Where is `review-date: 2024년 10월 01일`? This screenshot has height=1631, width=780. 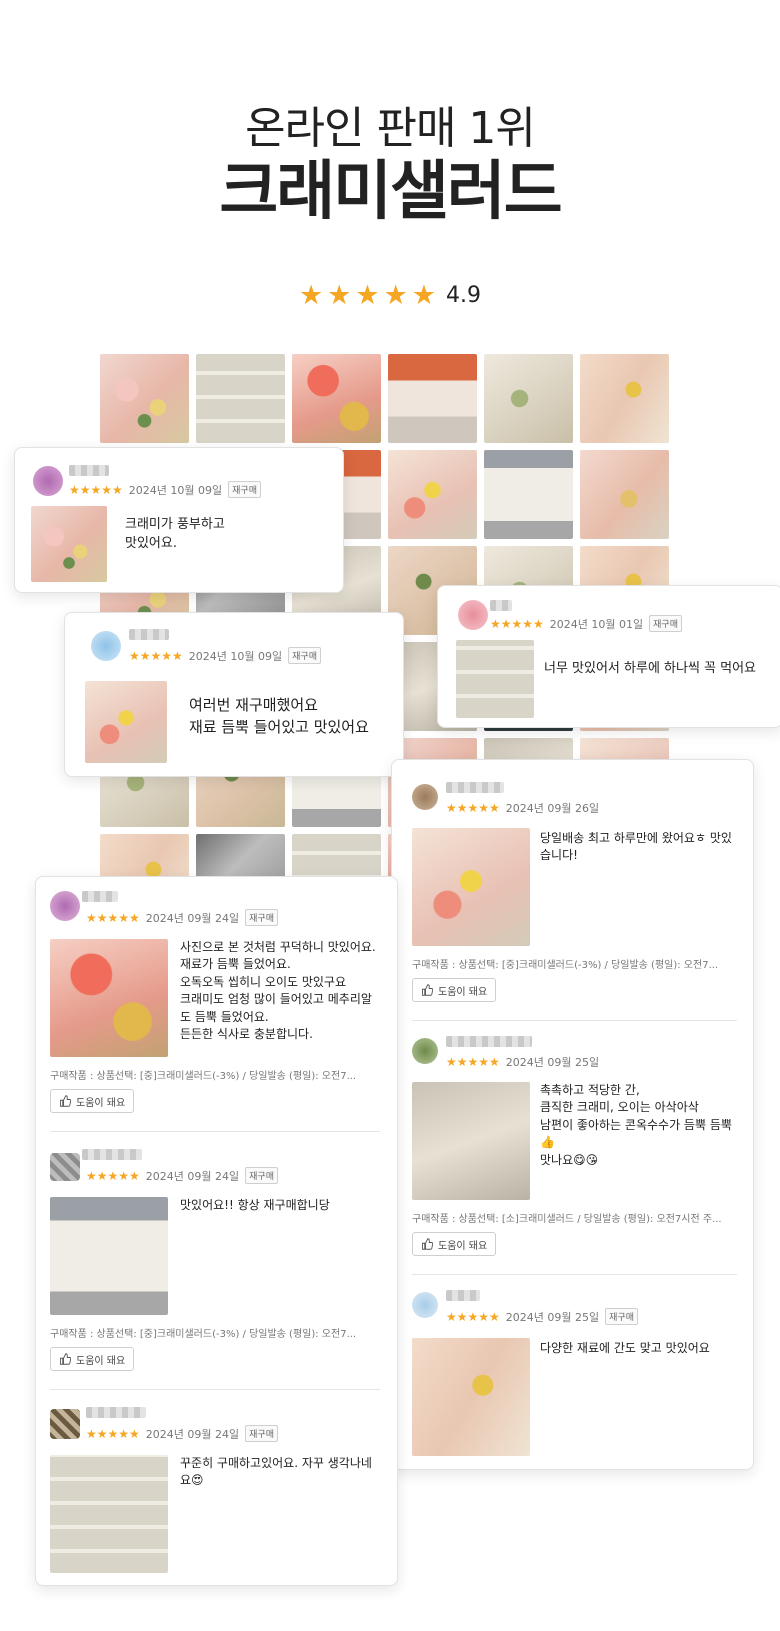
review-date: 2024년 10월 01일 is located at coordinates (596, 624).